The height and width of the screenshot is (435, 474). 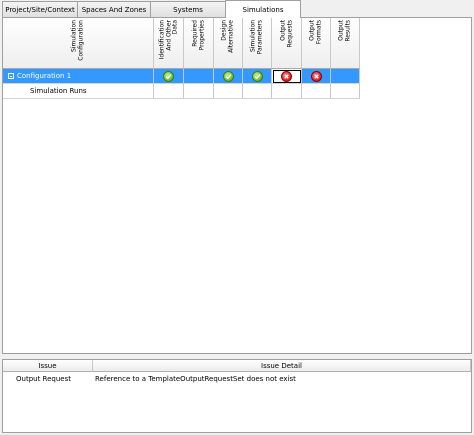 I want to click on collapse-icon, so click(x=11, y=76).